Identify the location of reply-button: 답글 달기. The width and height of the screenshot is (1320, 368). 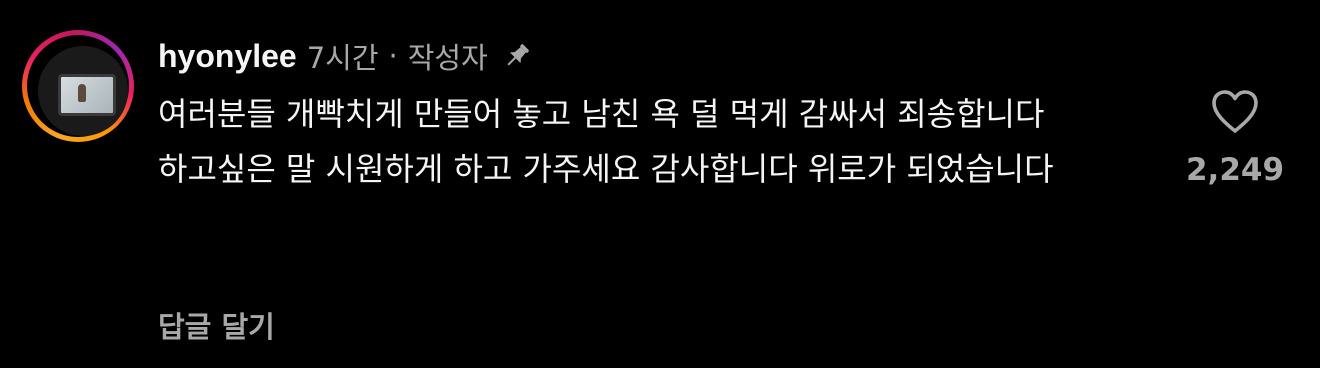
(216, 325).